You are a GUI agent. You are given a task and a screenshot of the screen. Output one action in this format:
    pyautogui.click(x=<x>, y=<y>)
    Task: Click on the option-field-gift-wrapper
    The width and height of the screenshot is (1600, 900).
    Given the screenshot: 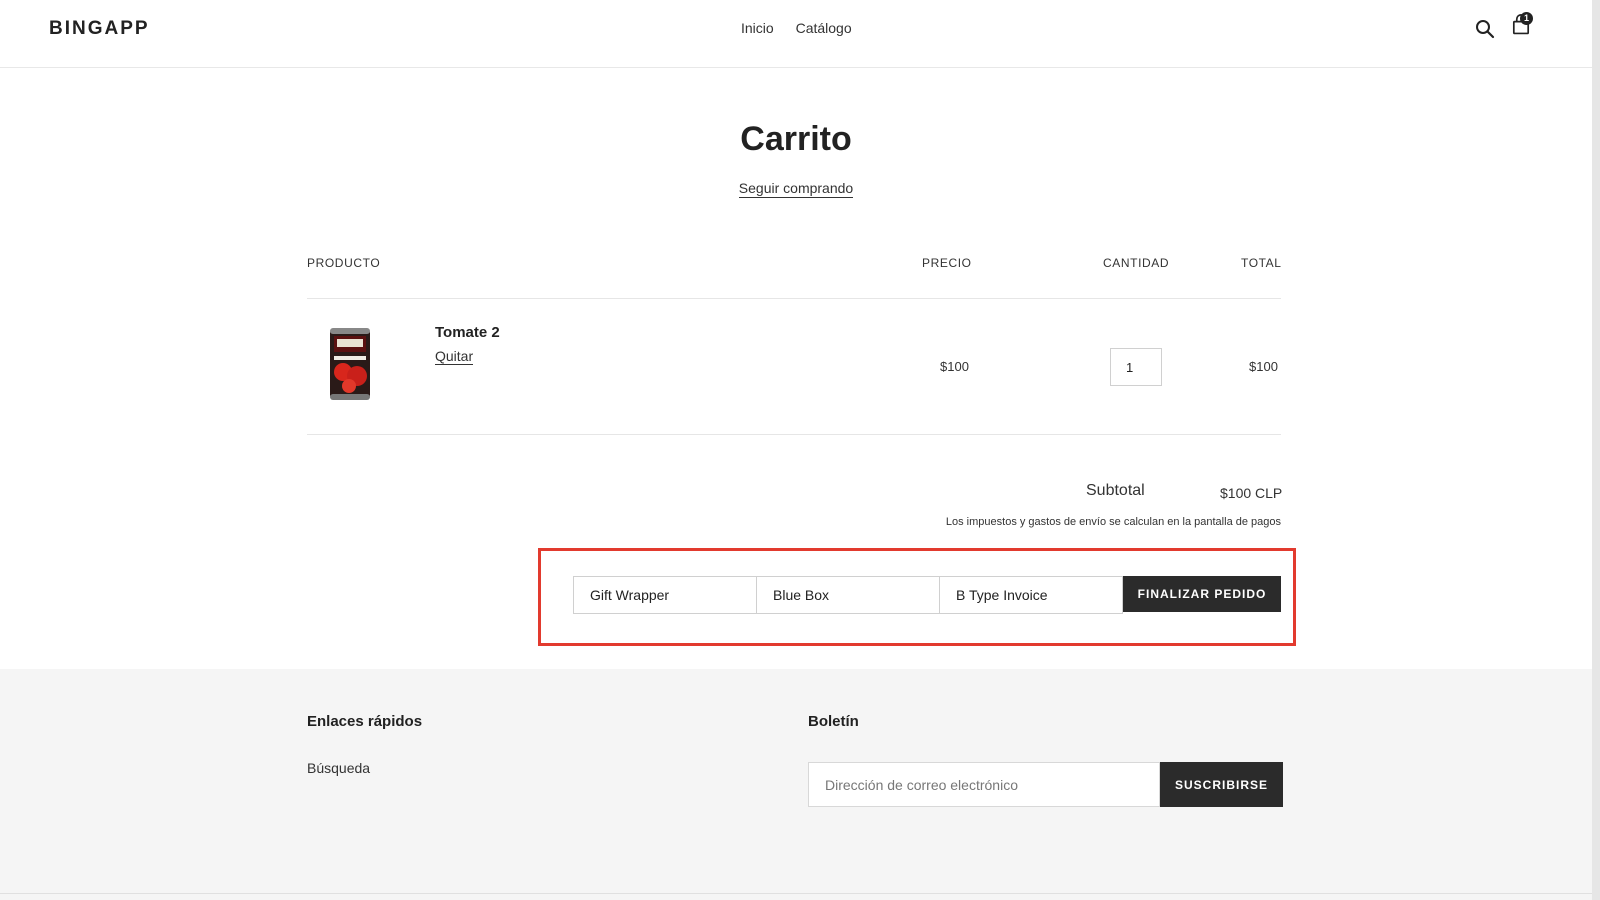 What is the action you would take?
    pyautogui.click(x=665, y=595)
    